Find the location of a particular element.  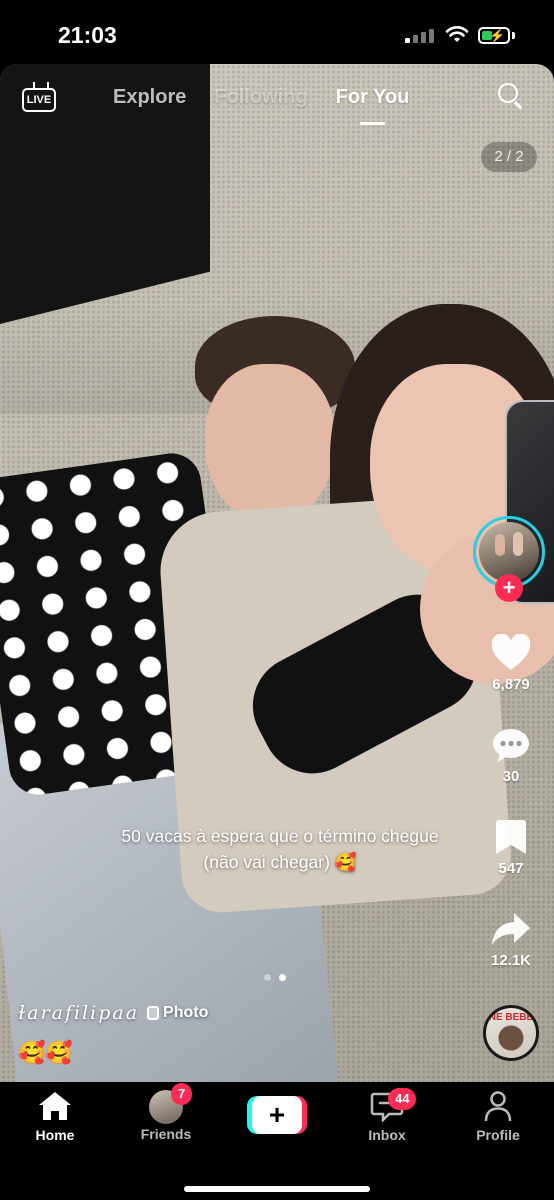

battery-icon: ⚡ is located at coordinates (494, 35).